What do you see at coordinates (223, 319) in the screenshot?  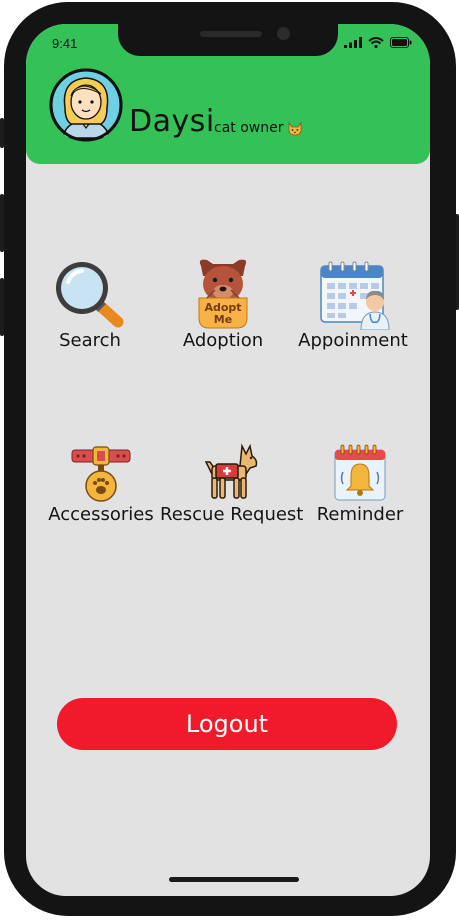 I see `svg-text: Me` at bounding box center [223, 319].